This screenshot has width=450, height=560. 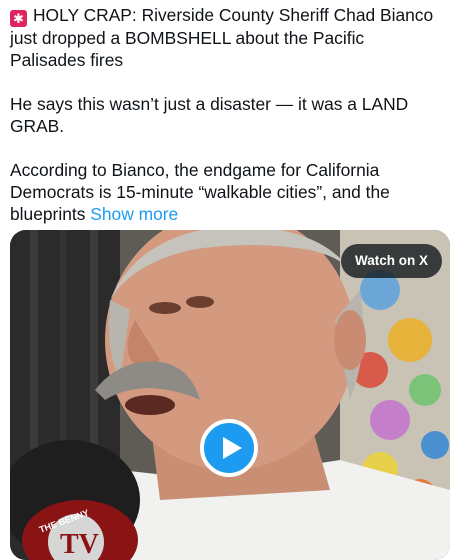 What do you see at coordinates (232, 448) in the screenshot?
I see `play-icon` at bounding box center [232, 448].